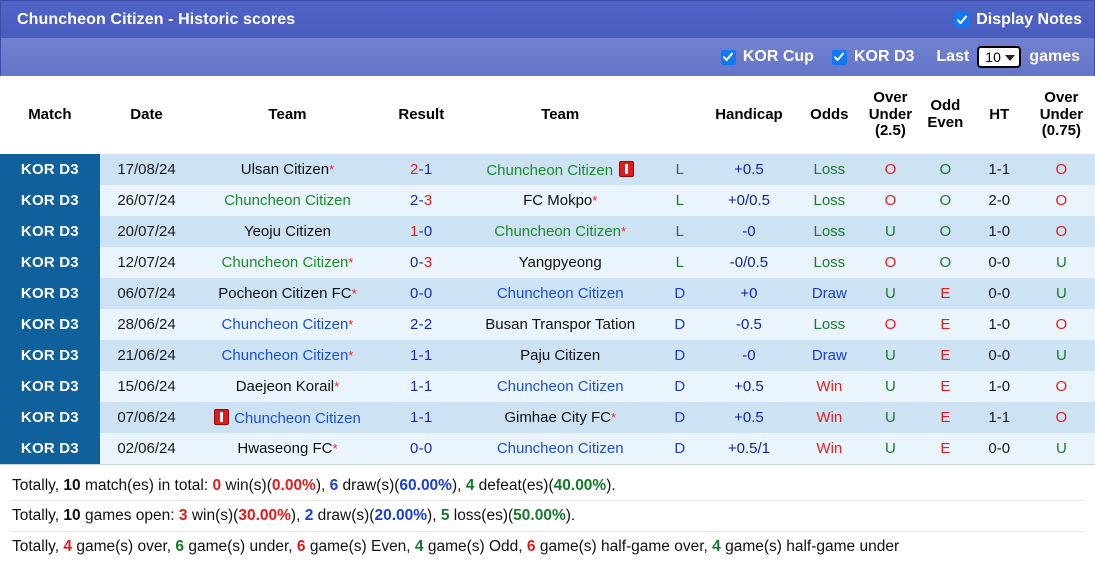 The width and height of the screenshot is (1095, 565). I want to click on red-card-icon, so click(222, 416).